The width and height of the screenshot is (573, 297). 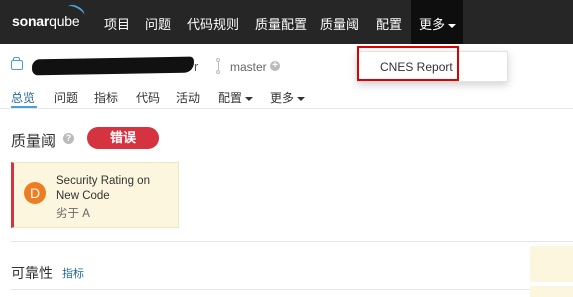 What do you see at coordinates (339, 23) in the screenshot?
I see `nav-quality-gates: 质量阈` at bounding box center [339, 23].